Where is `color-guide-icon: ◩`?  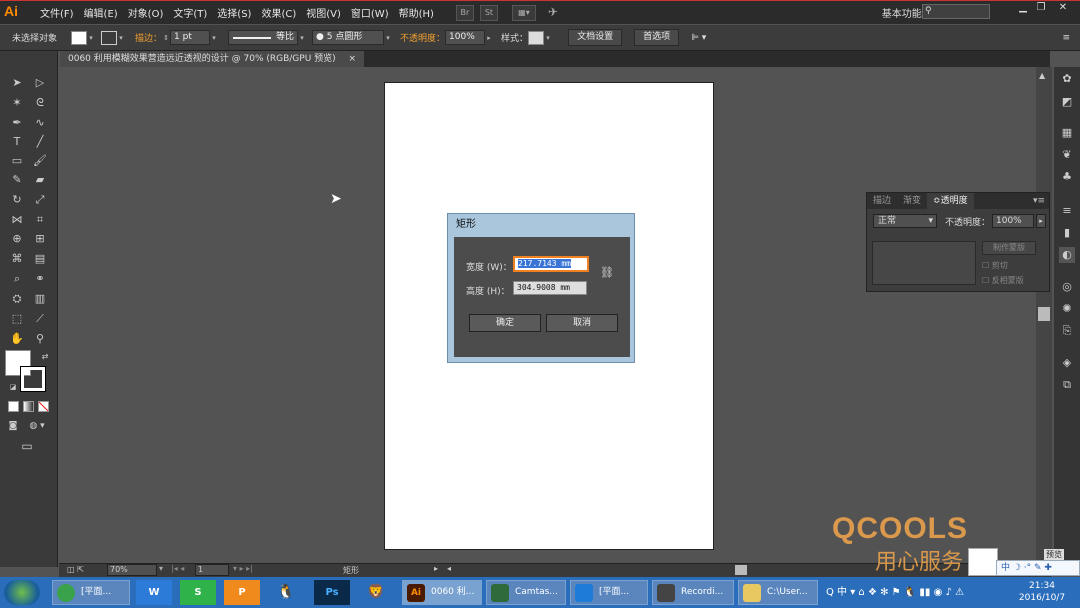
color-guide-icon: ◩ is located at coordinates (1067, 102).